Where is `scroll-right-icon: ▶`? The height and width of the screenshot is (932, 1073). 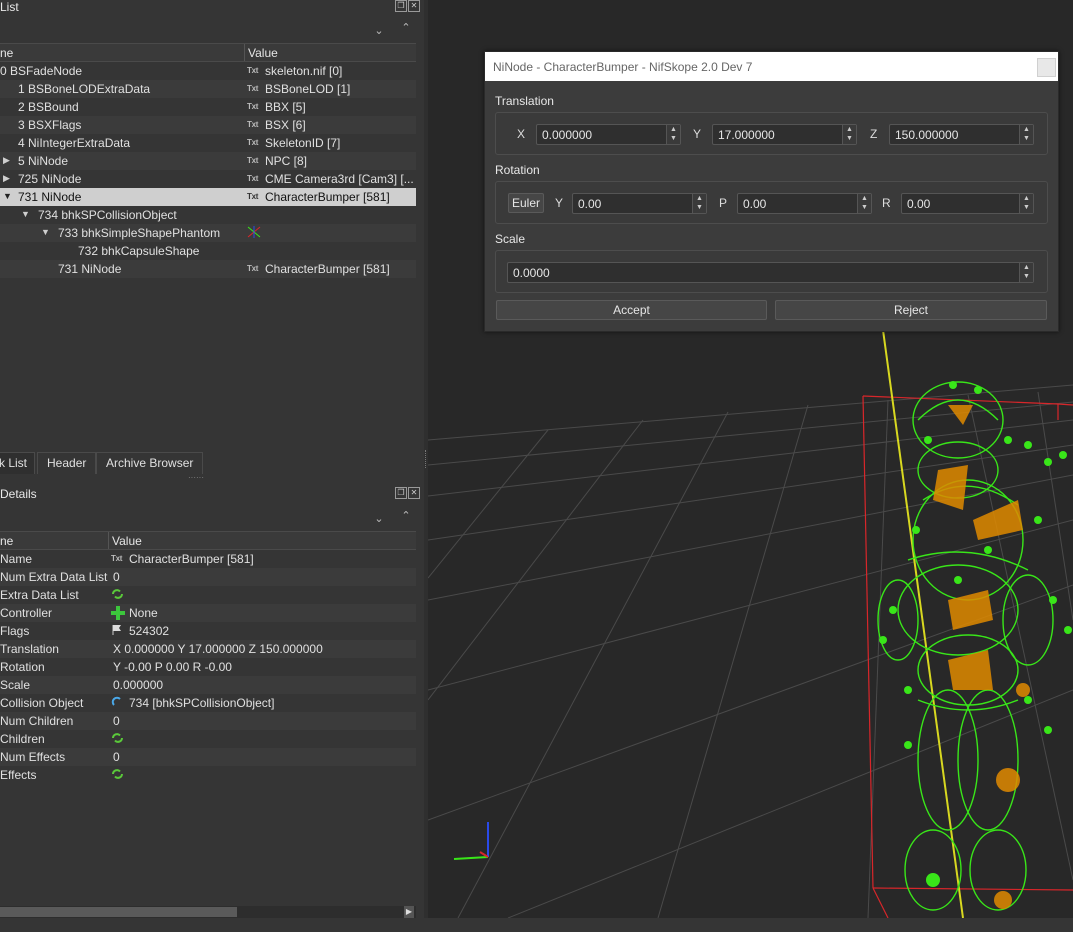 scroll-right-icon: ▶ is located at coordinates (409, 912).